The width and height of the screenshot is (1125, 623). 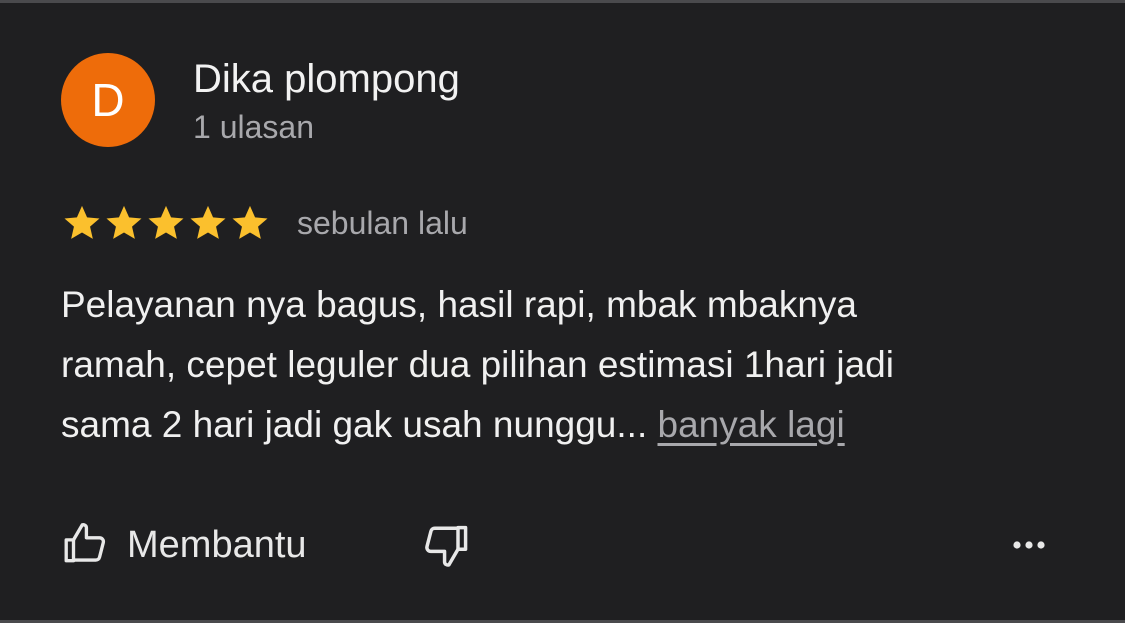 I want to click on helpful-button: Membantu, so click(x=184, y=545).